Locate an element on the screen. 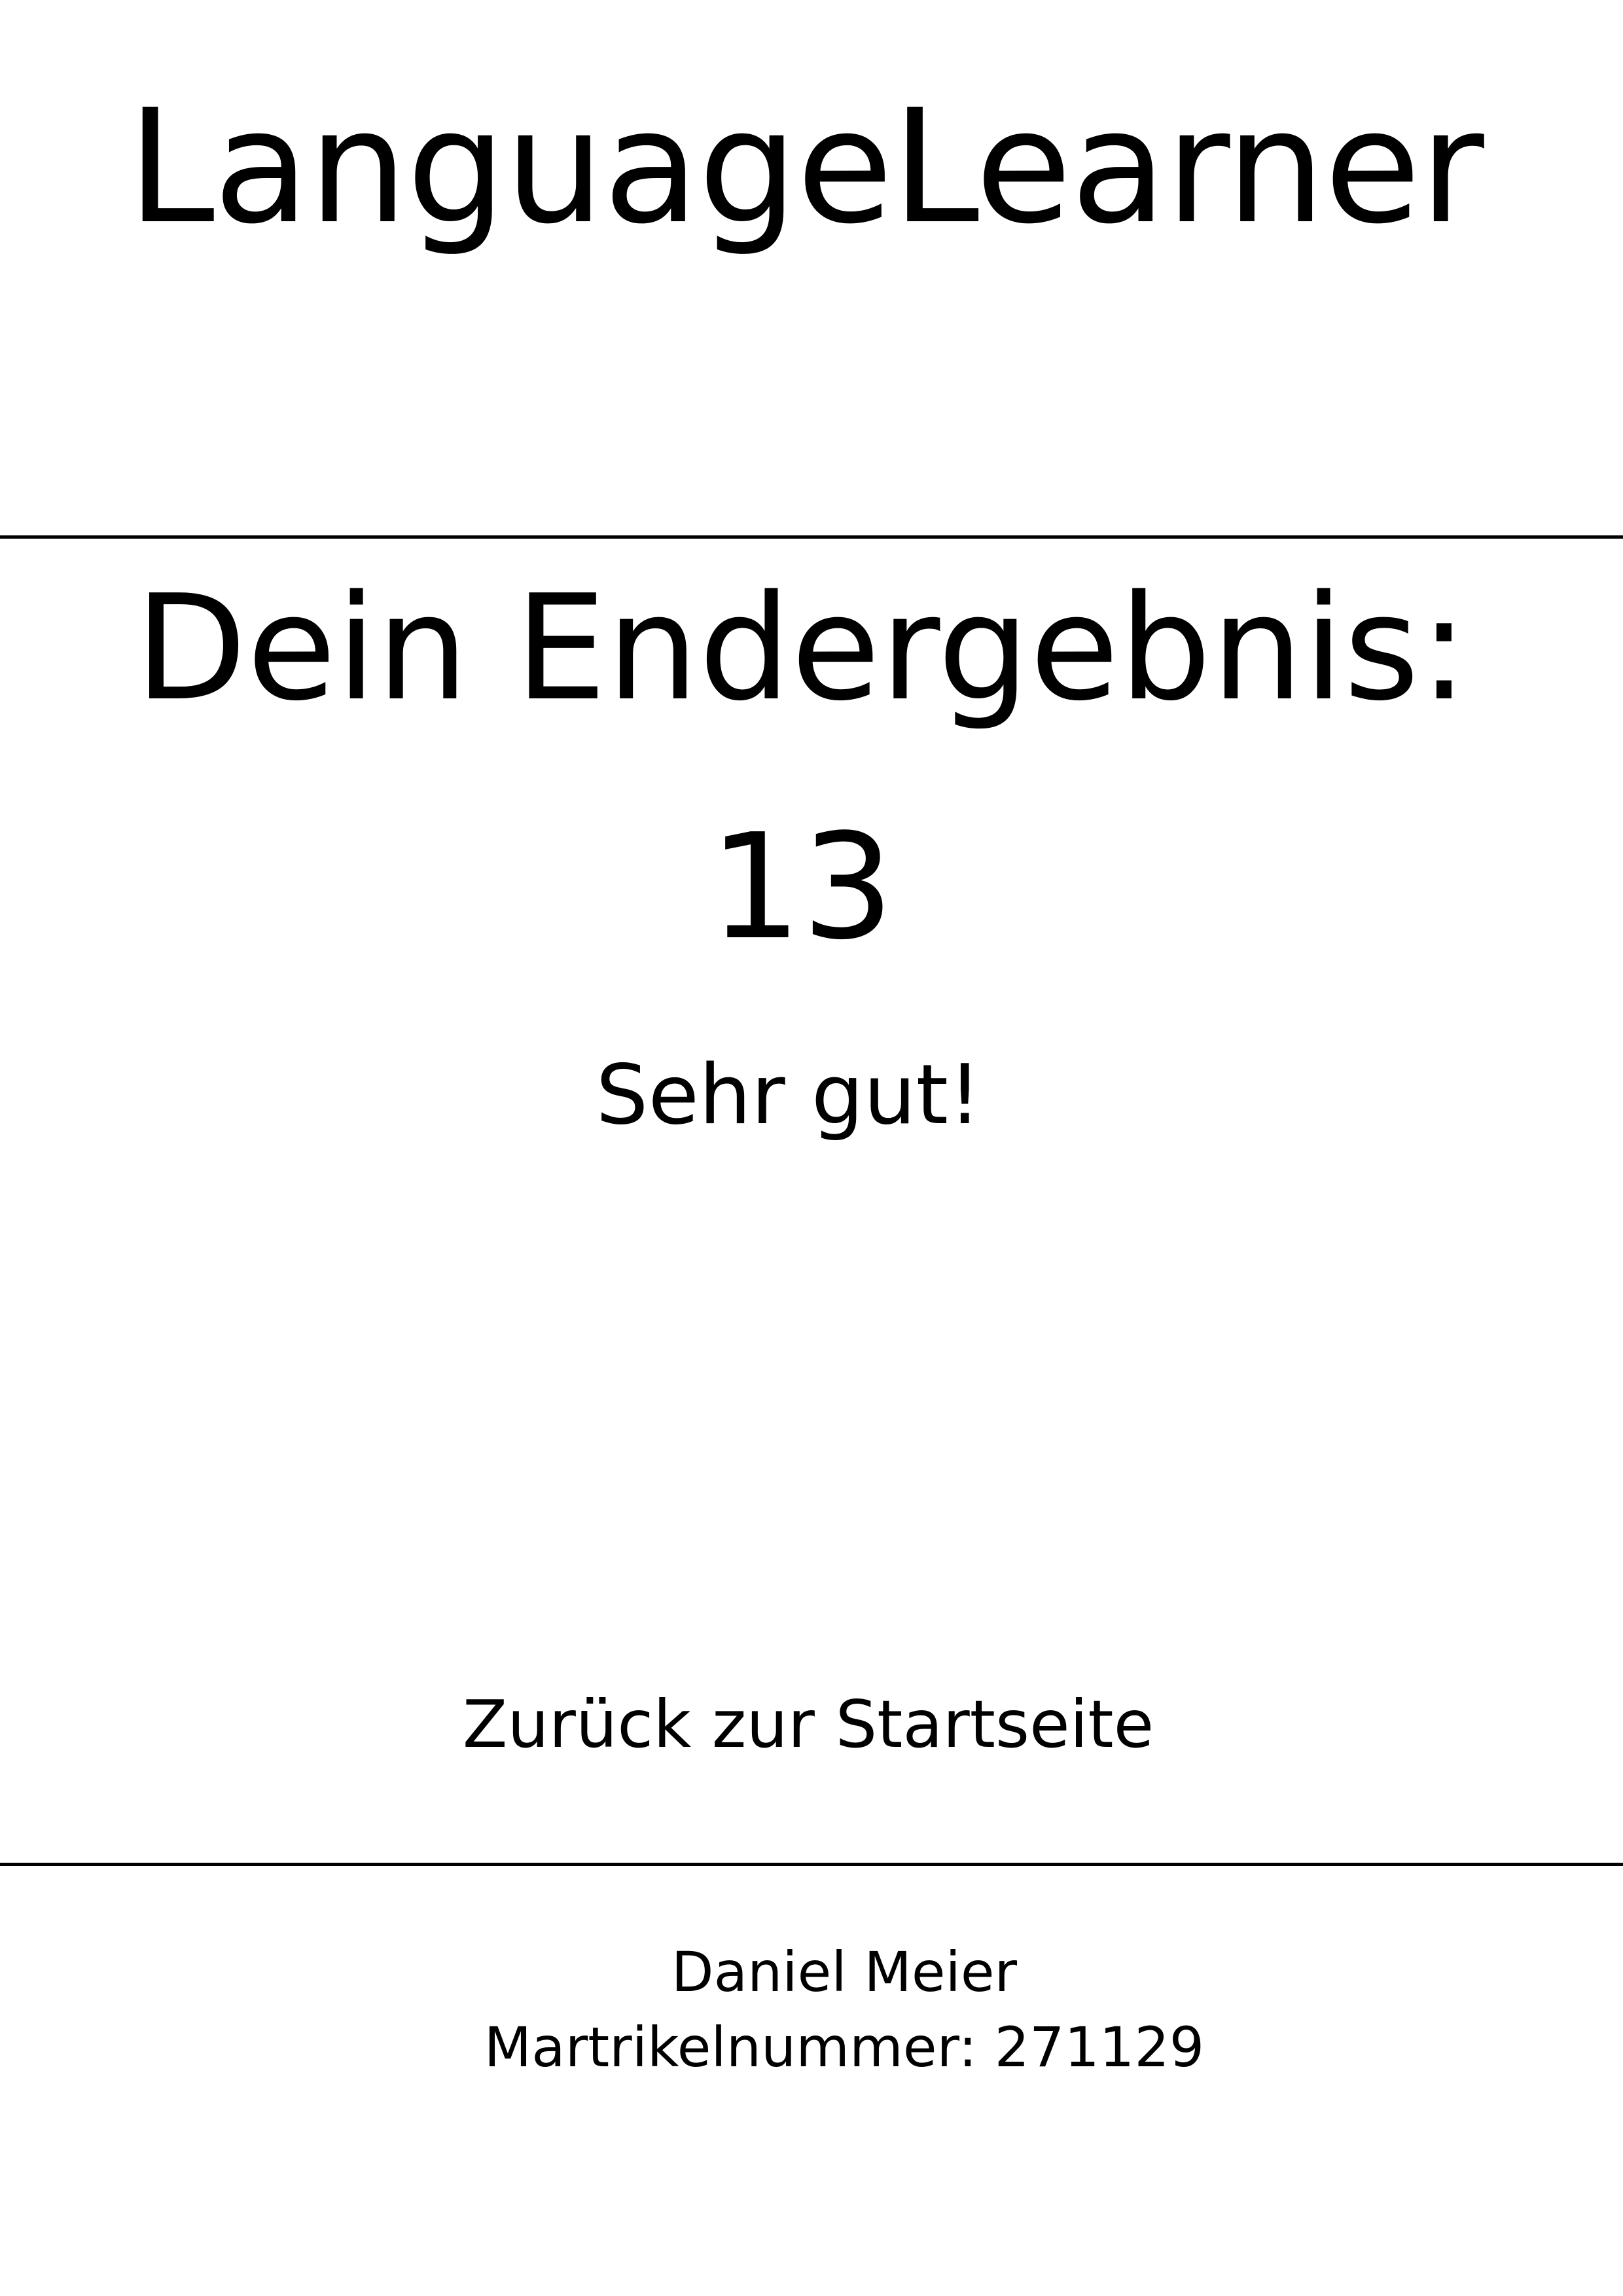  result-heading: Dein Endergebnis: is located at coordinates (802, 648).